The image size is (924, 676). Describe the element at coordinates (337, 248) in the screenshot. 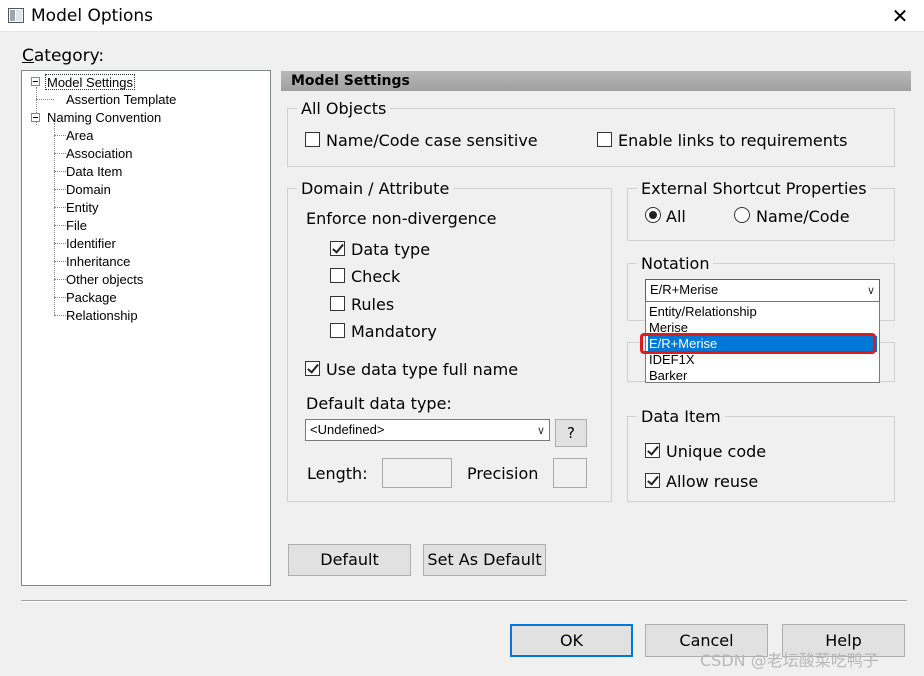

I see `data-type-checkbox` at that location.